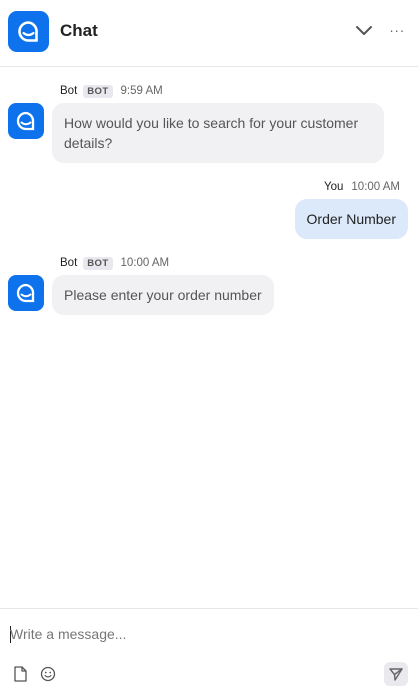 The height and width of the screenshot is (690, 418). I want to click on message-time: 9:59 AM, so click(141, 91).